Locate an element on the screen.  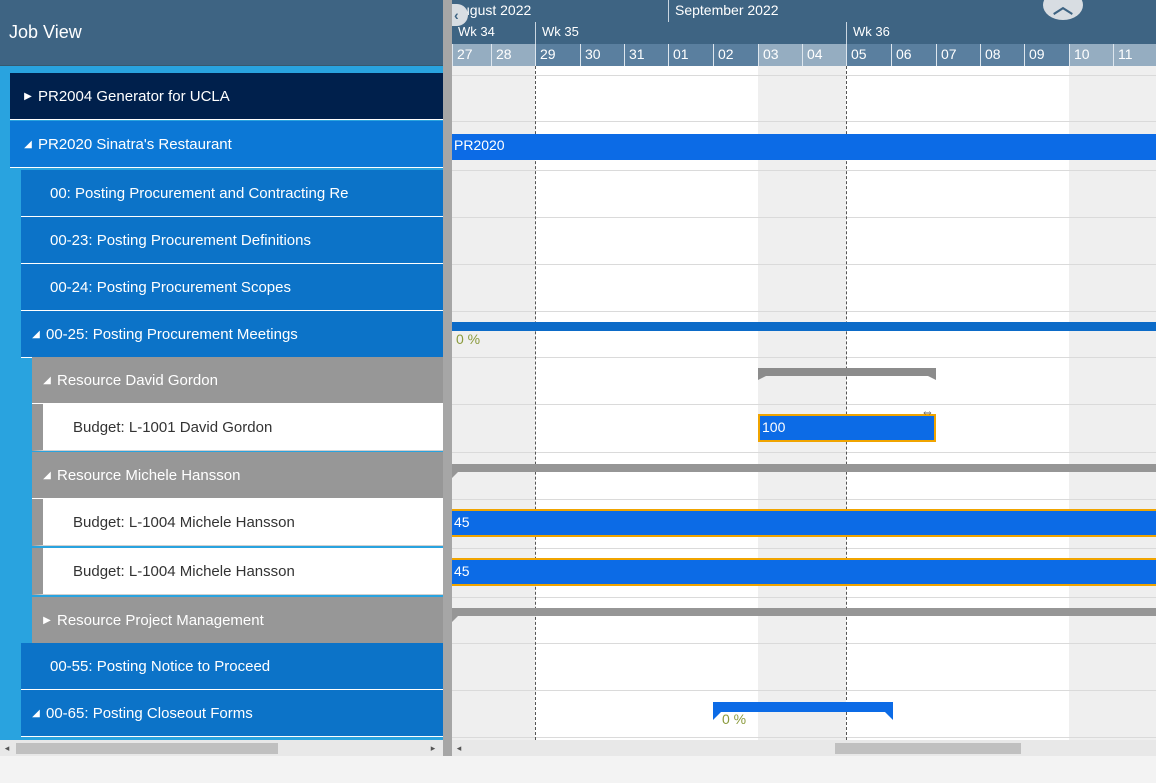
month-label-august: ugust 2022 is located at coordinates (497, 10).